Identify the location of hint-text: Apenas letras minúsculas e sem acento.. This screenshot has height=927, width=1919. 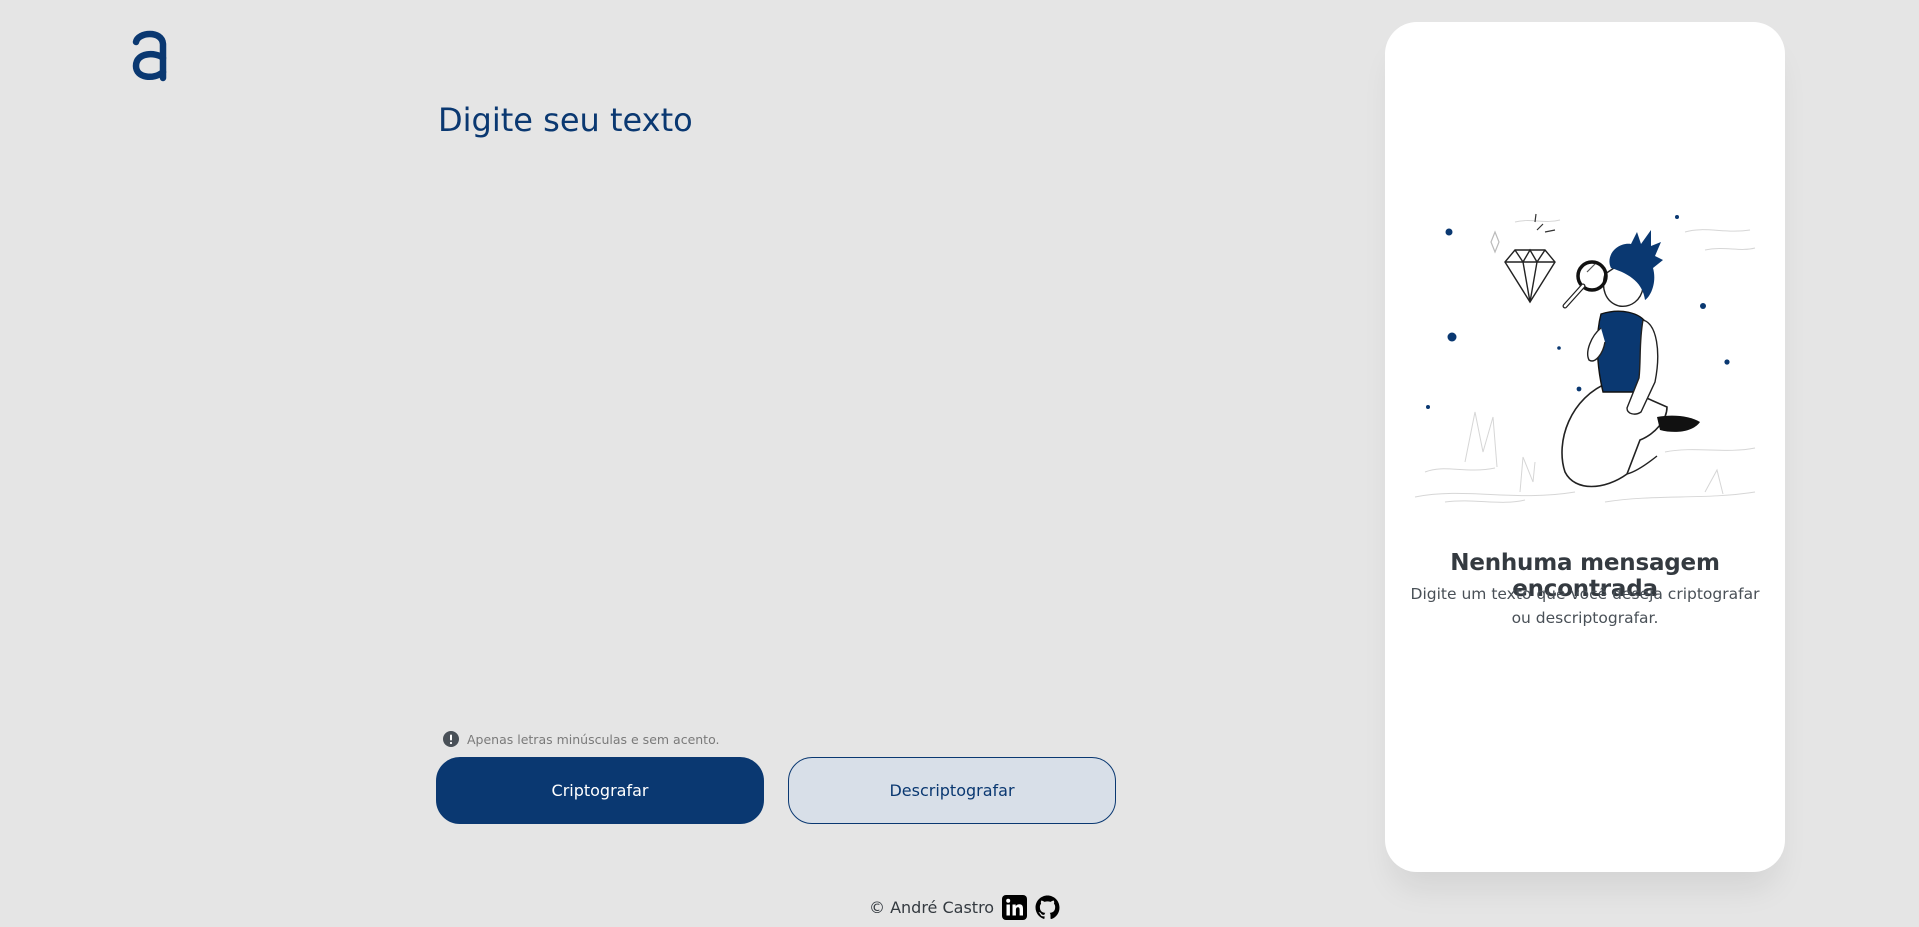
(593, 739).